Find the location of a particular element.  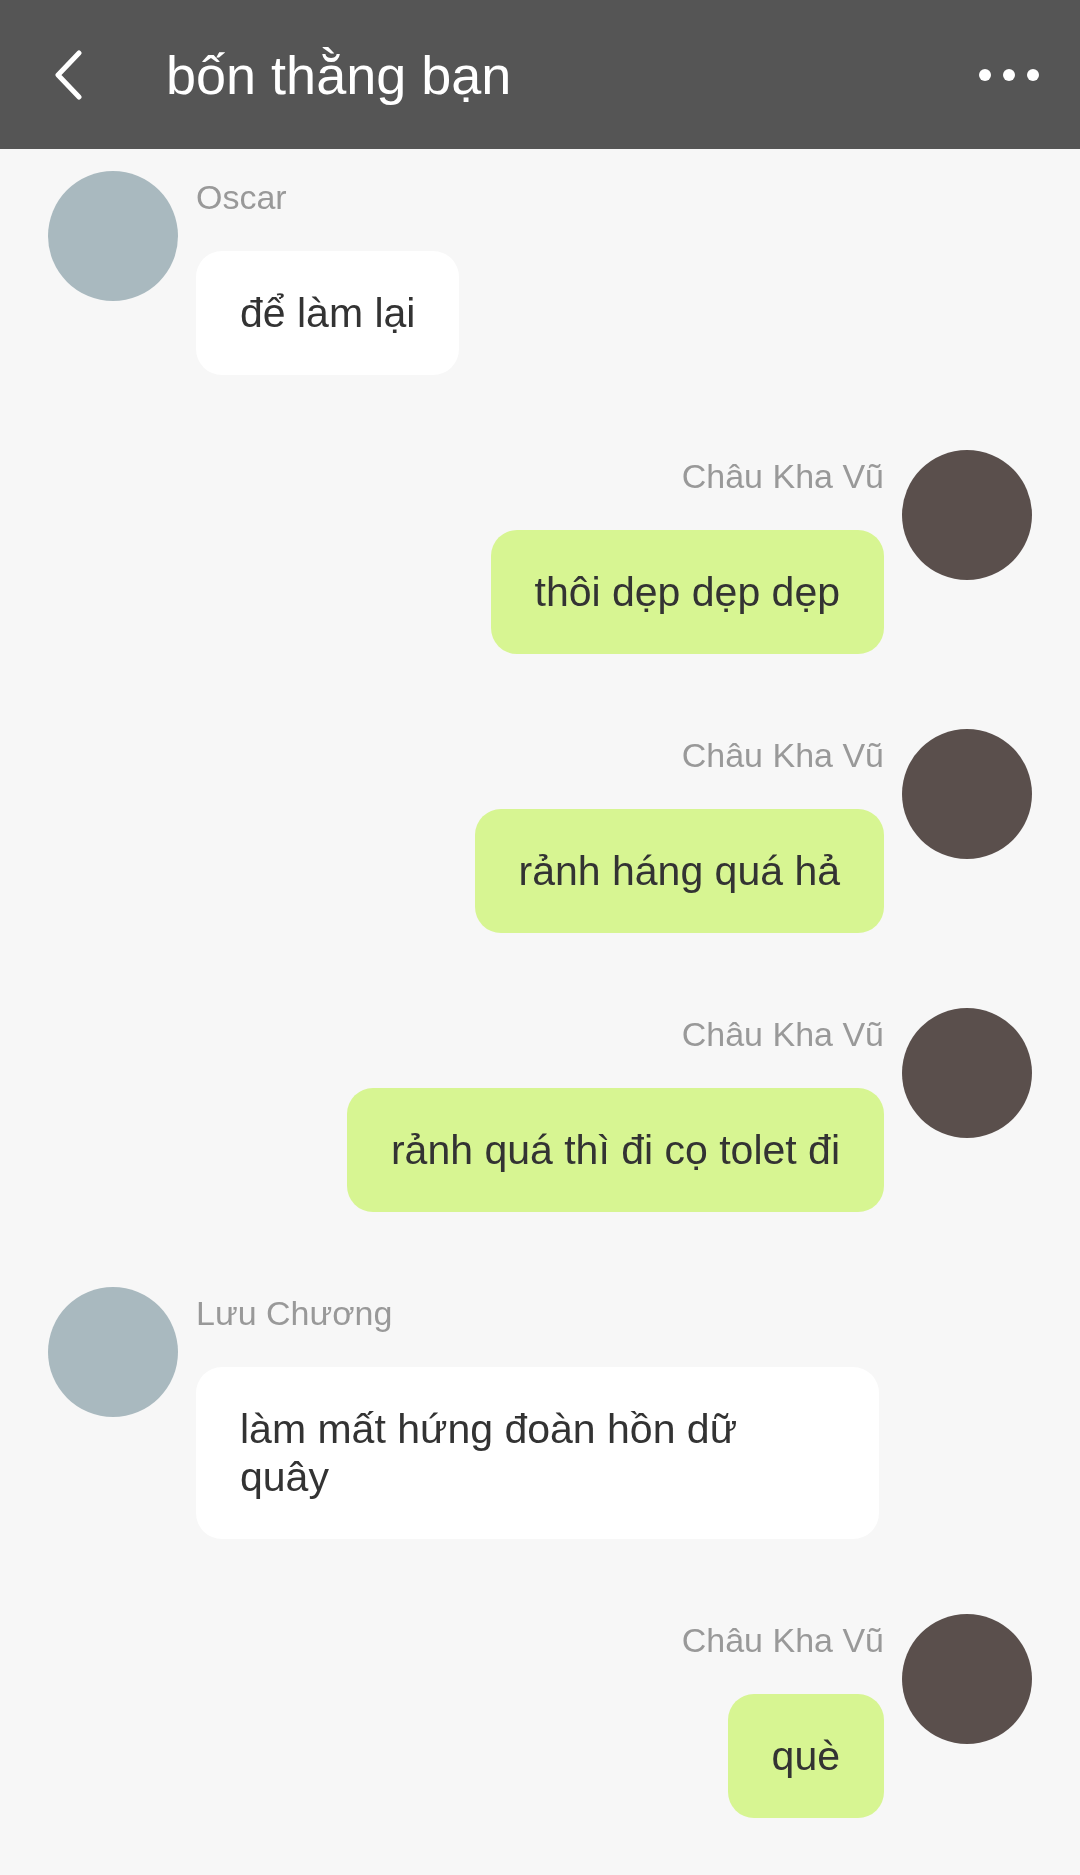

chat-title: bốn thằng bạn is located at coordinates (339, 75).